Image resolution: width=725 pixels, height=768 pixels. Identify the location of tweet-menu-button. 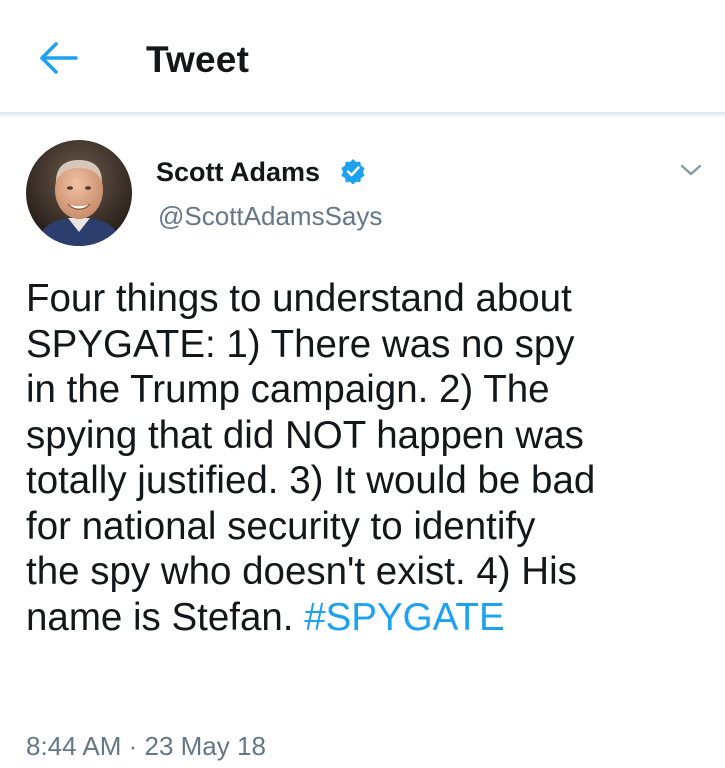
(691, 170).